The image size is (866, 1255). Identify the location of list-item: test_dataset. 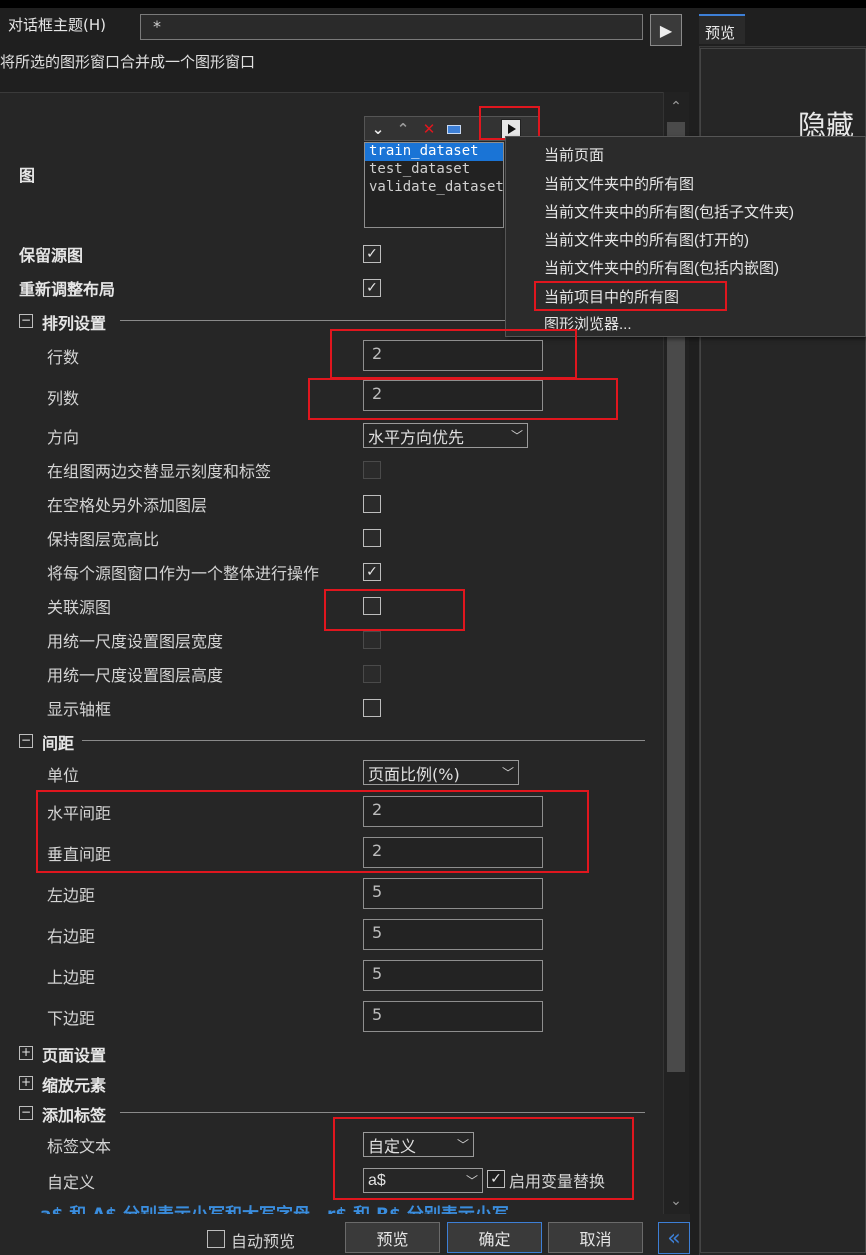
(434, 170).